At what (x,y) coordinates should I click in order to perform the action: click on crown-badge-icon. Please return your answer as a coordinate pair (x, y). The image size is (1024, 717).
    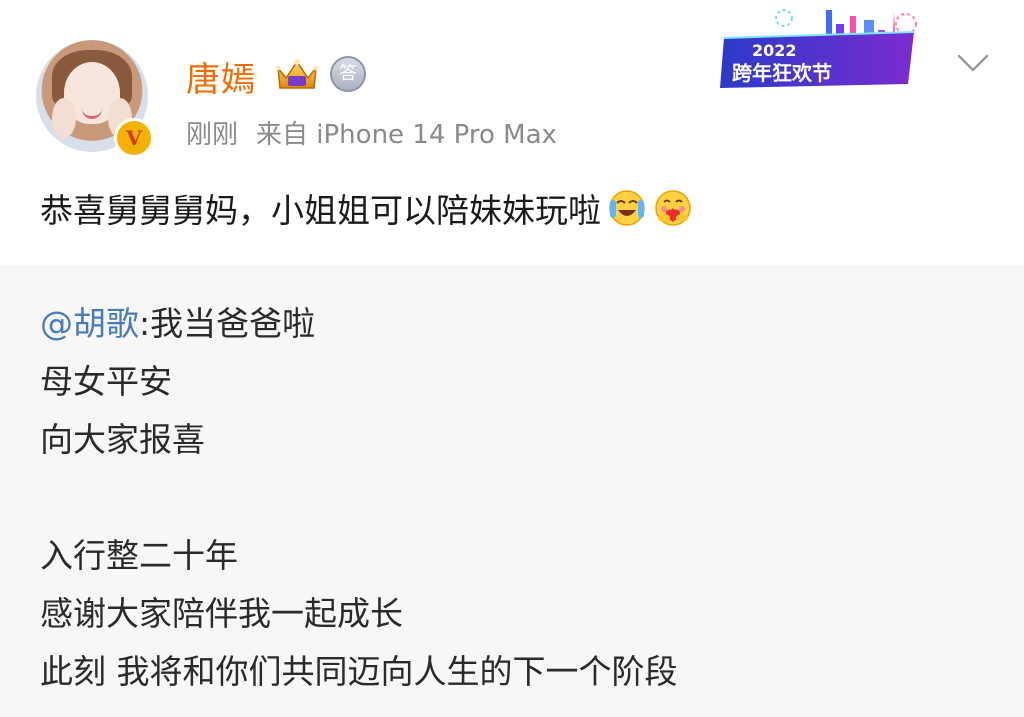
    Looking at the image, I should click on (297, 74).